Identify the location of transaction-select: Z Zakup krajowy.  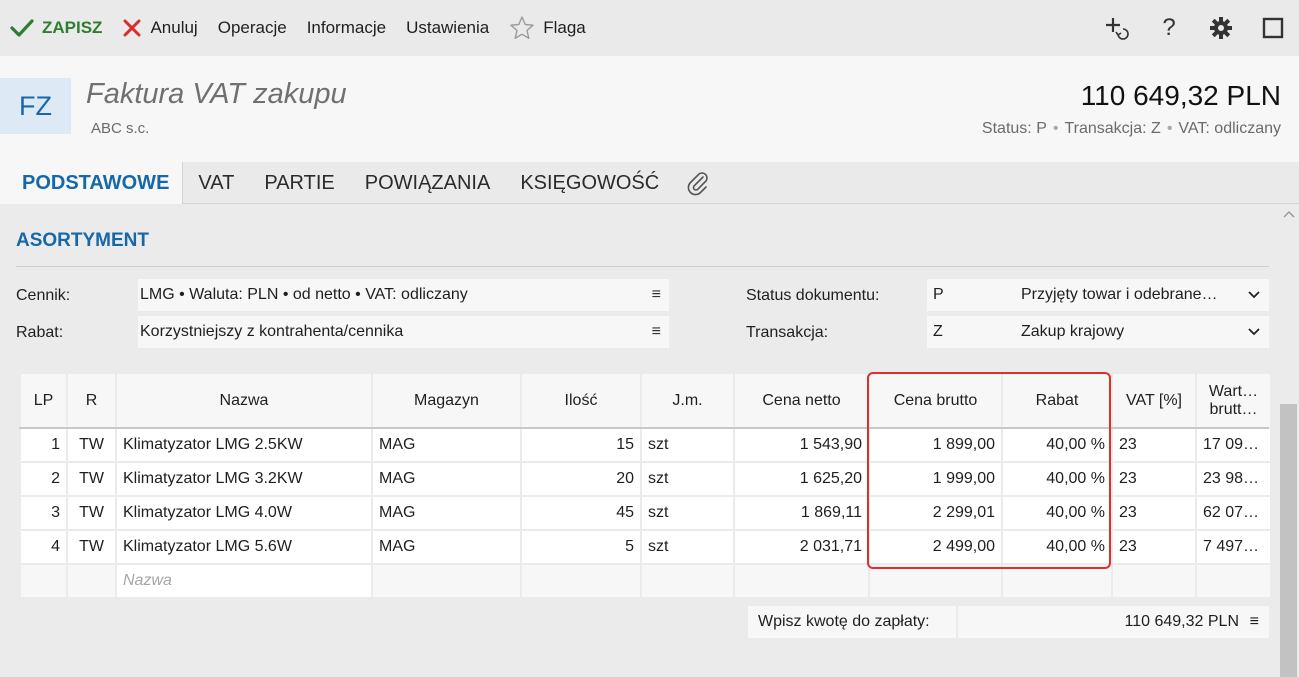
(1098, 332).